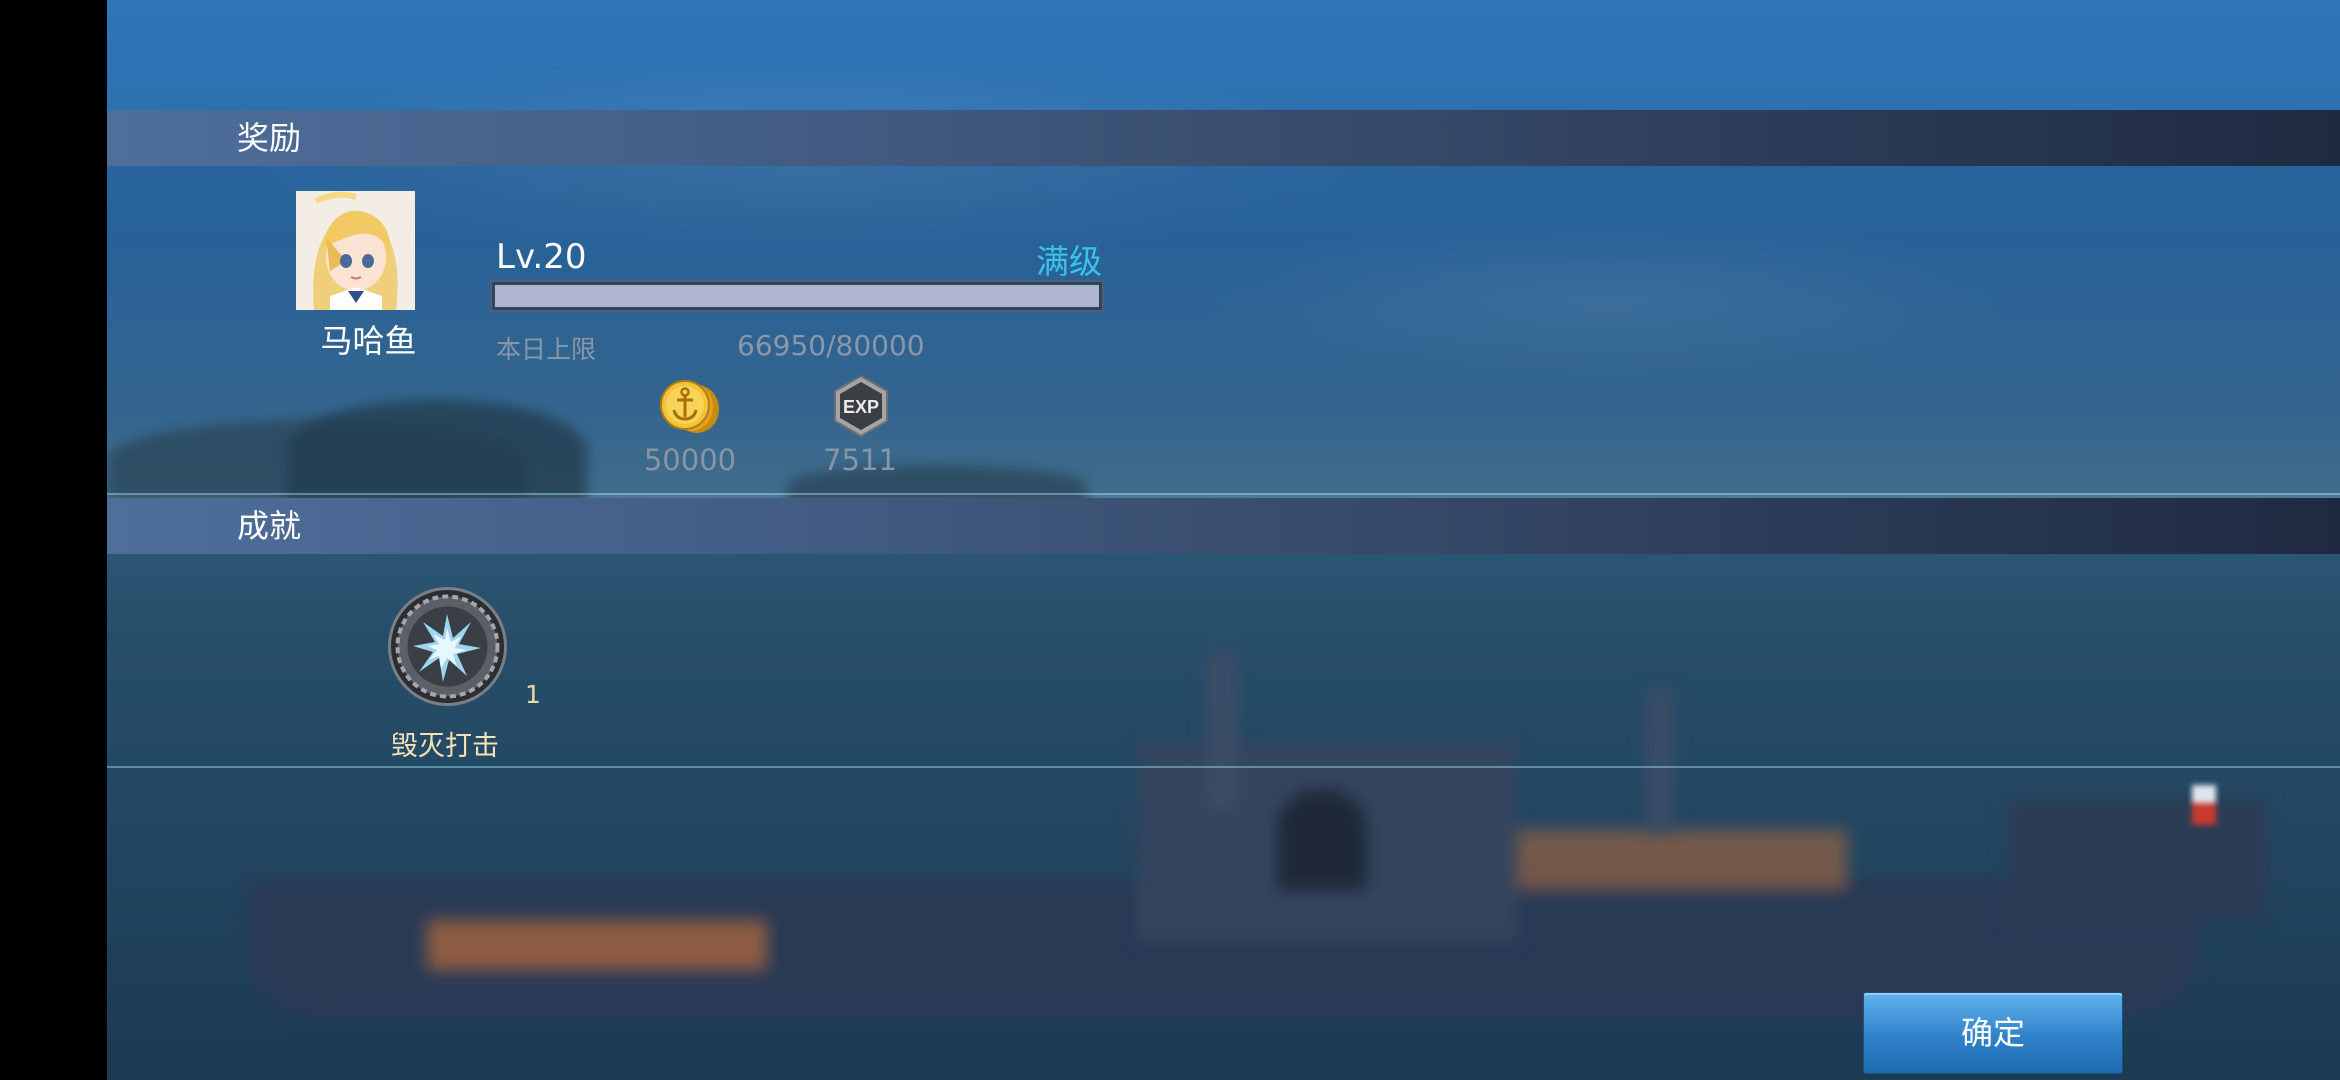 The image size is (2340, 1080). Describe the element at coordinates (831, 345) in the screenshot. I see `daily-cap-value: 66950/80000` at that location.